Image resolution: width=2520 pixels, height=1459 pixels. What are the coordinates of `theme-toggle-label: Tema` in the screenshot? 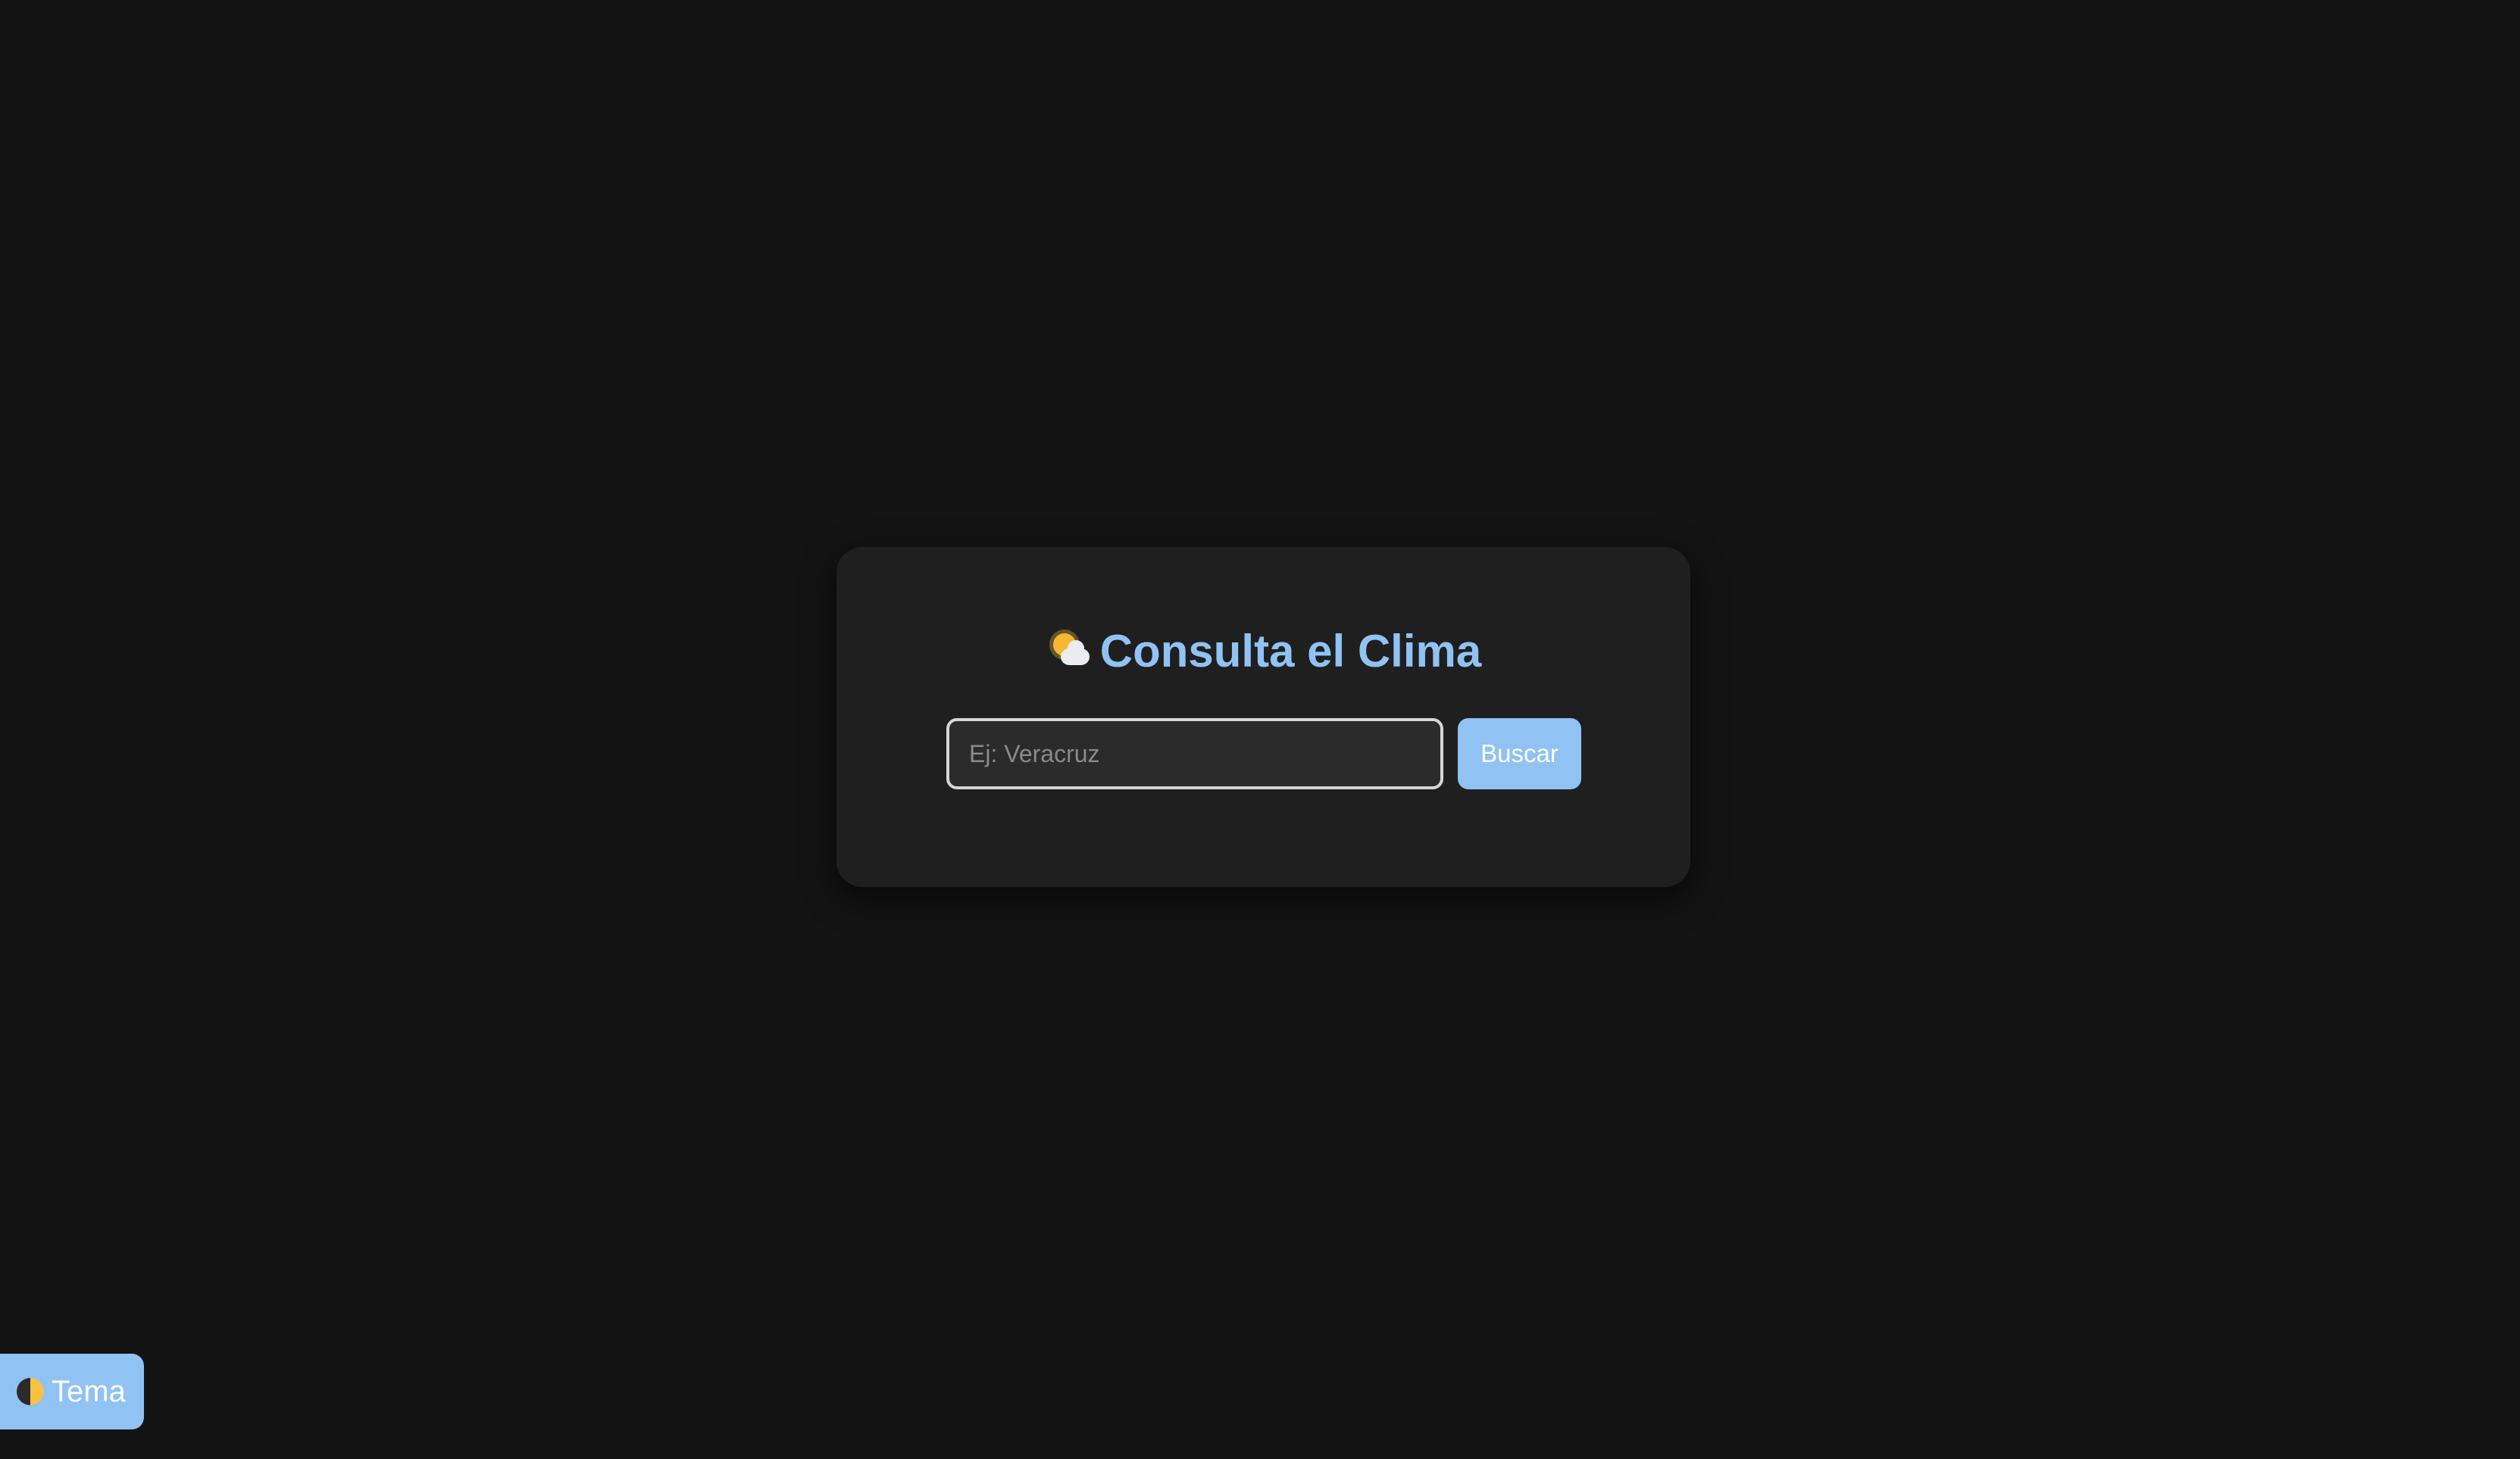 It's located at (89, 1391).